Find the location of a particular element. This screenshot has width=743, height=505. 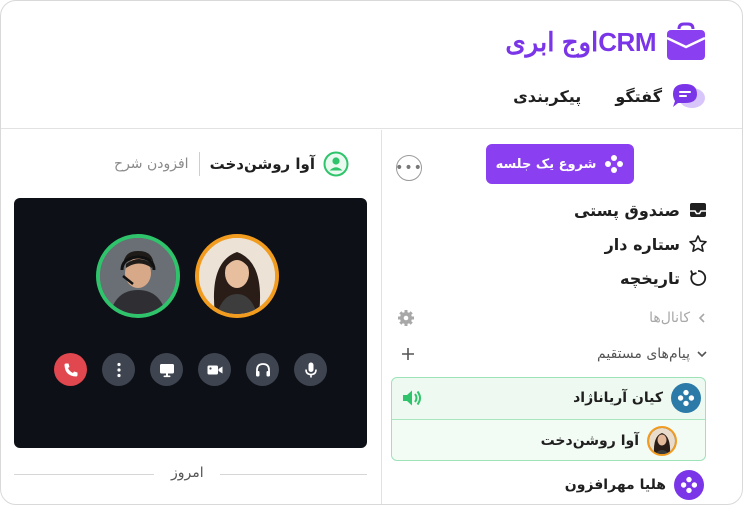

inbox-icon is located at coordinates (698, 210).